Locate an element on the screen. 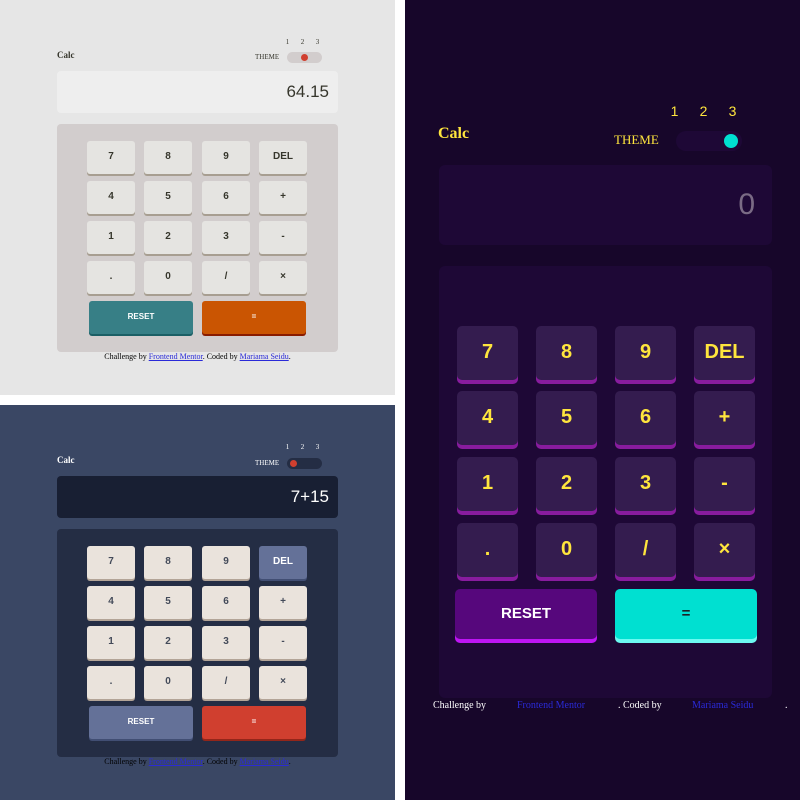 The image size is (800, 800). display-screen: 0 is located at coordinates (605, 205).